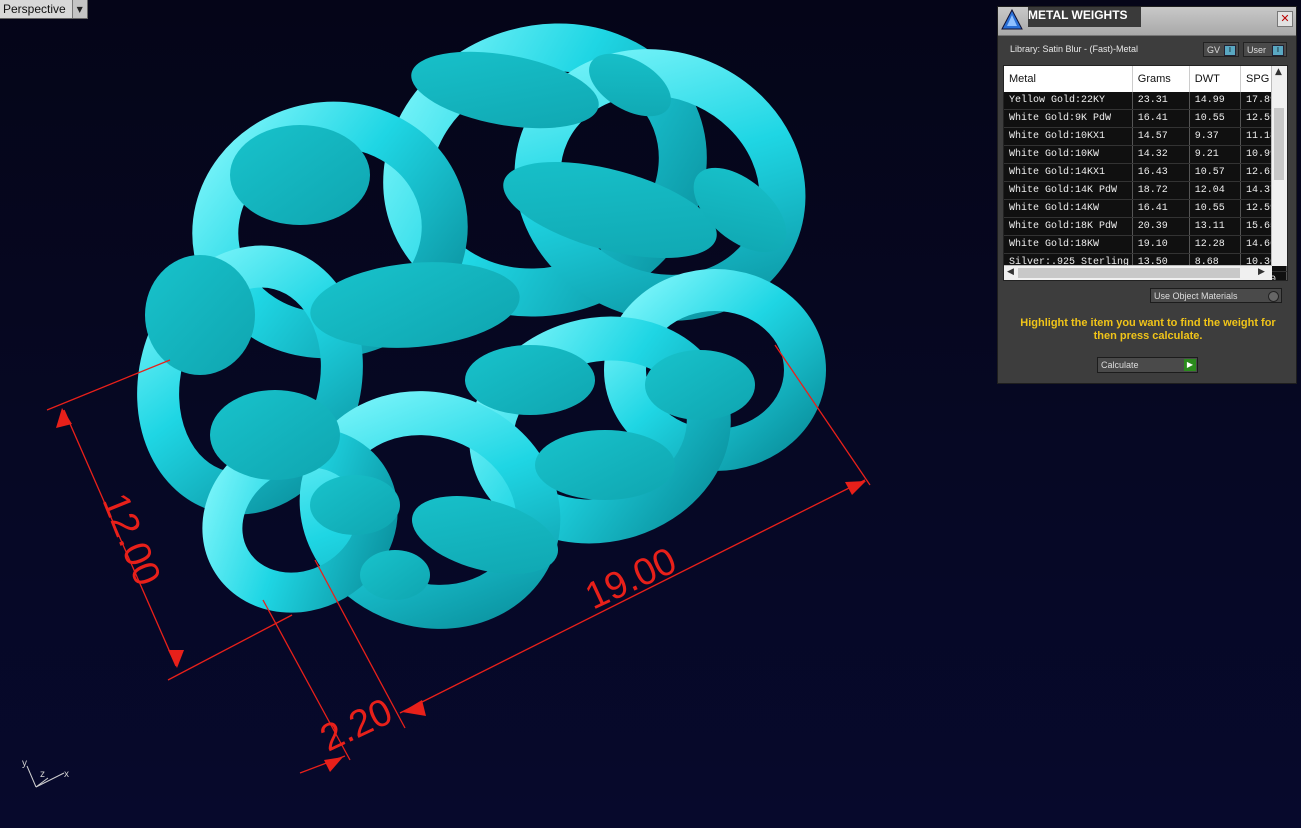 The image size is (1301, 828). Describe the element at coordinates (1215, 172) in the screenshot. I see `dwt-cell: 10.57` at that location.